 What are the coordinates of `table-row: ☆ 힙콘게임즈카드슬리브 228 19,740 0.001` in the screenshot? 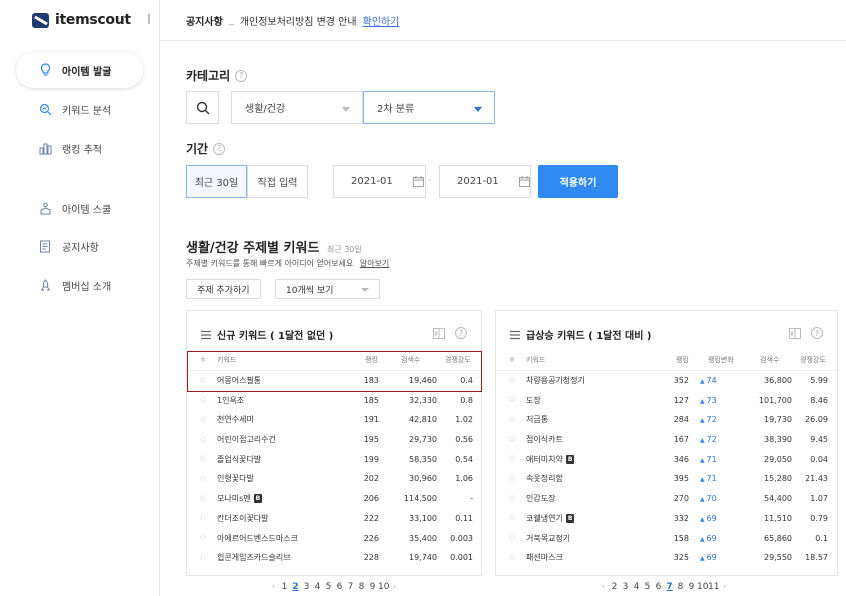 It's located at (334, 558).